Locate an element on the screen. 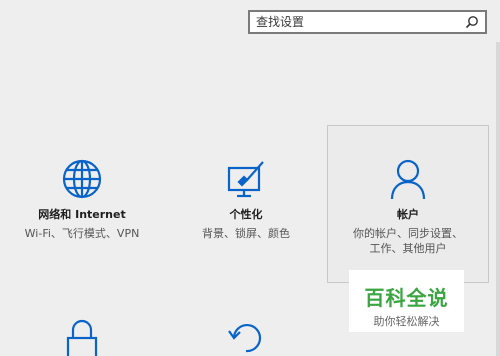 This screenshot has height=356, width=500. watermark-logo: 百科全说 助你轻松解决 is located at coordinates (406, 301).